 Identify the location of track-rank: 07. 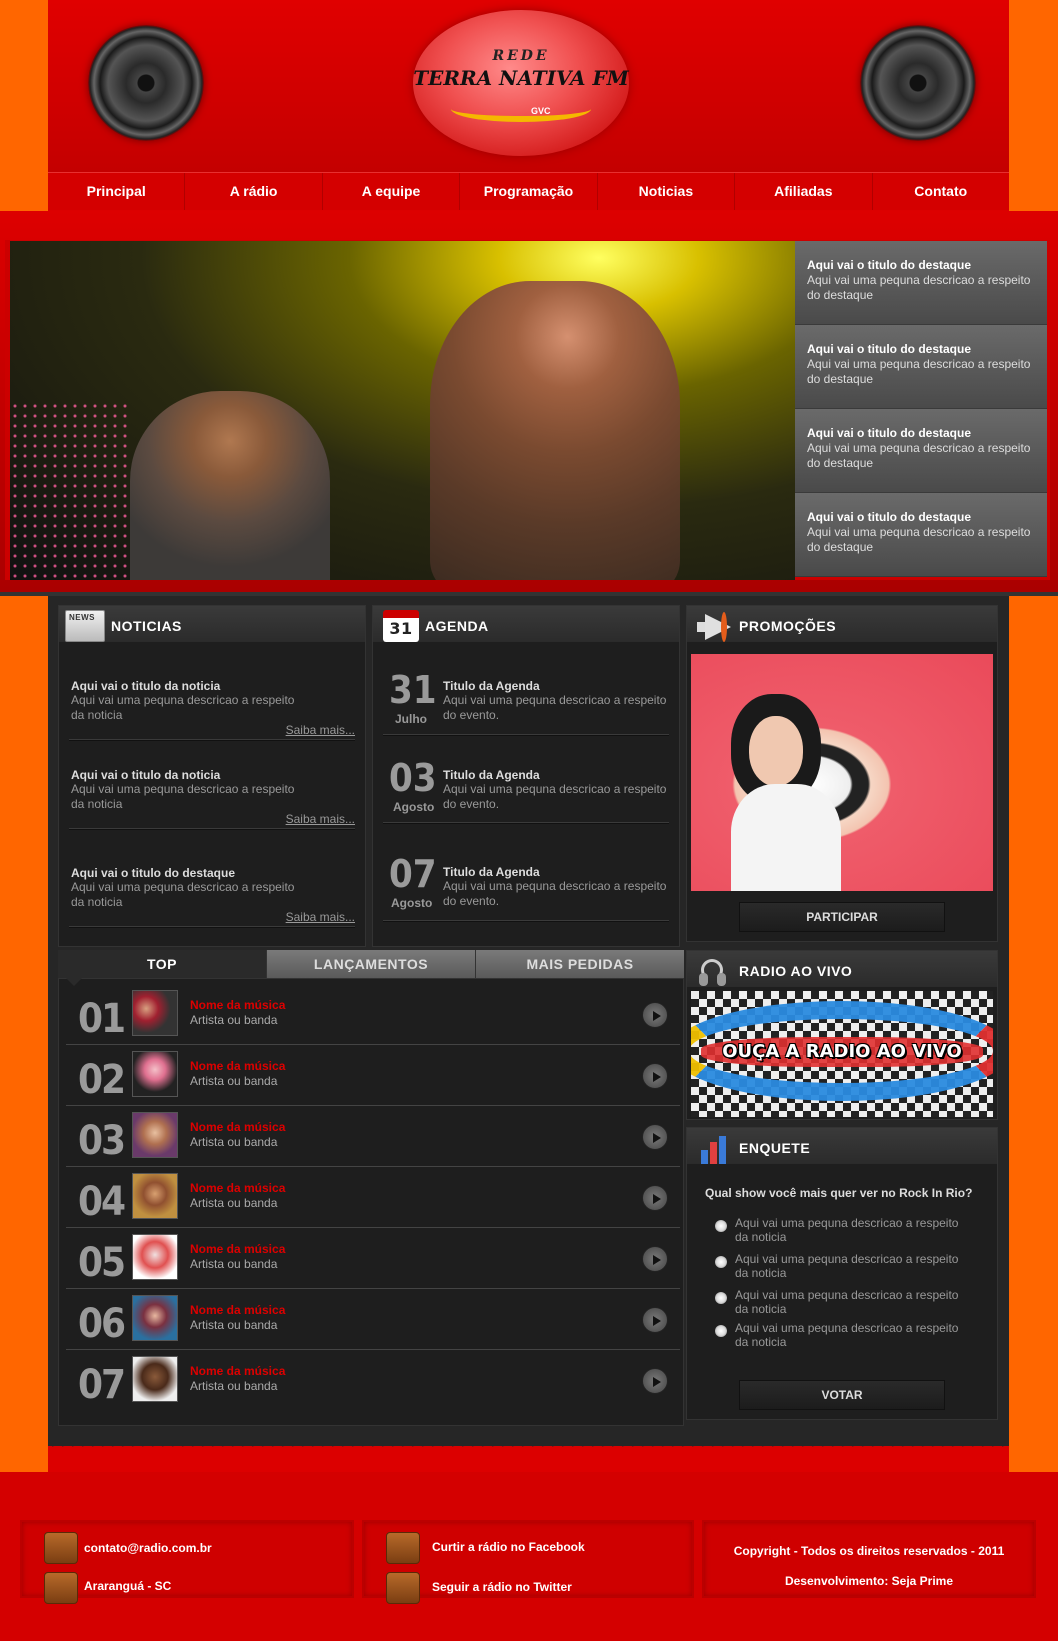
(102, 1385).